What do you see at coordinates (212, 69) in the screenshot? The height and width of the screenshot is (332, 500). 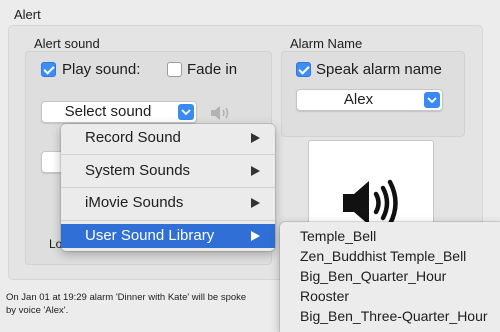 I see `fade-in-label: Fade in` at bounding box center [212, 69].